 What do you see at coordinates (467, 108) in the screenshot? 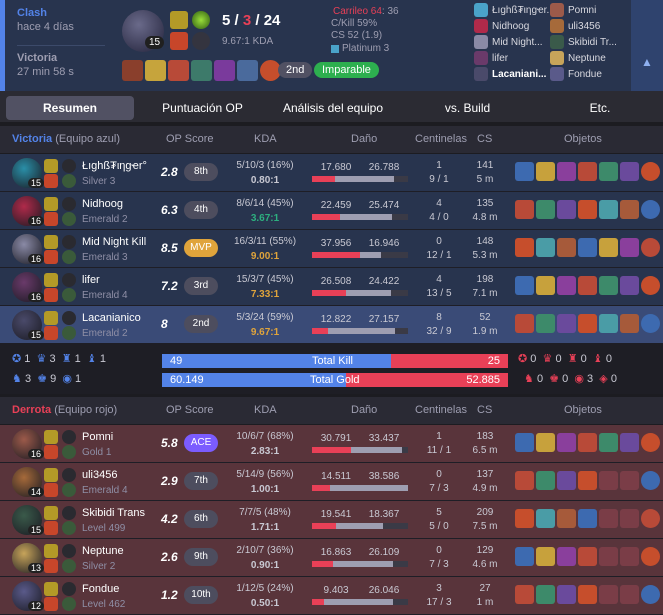
I see `tab-vs-build: vs. Build` at bounding box center [467, 108].